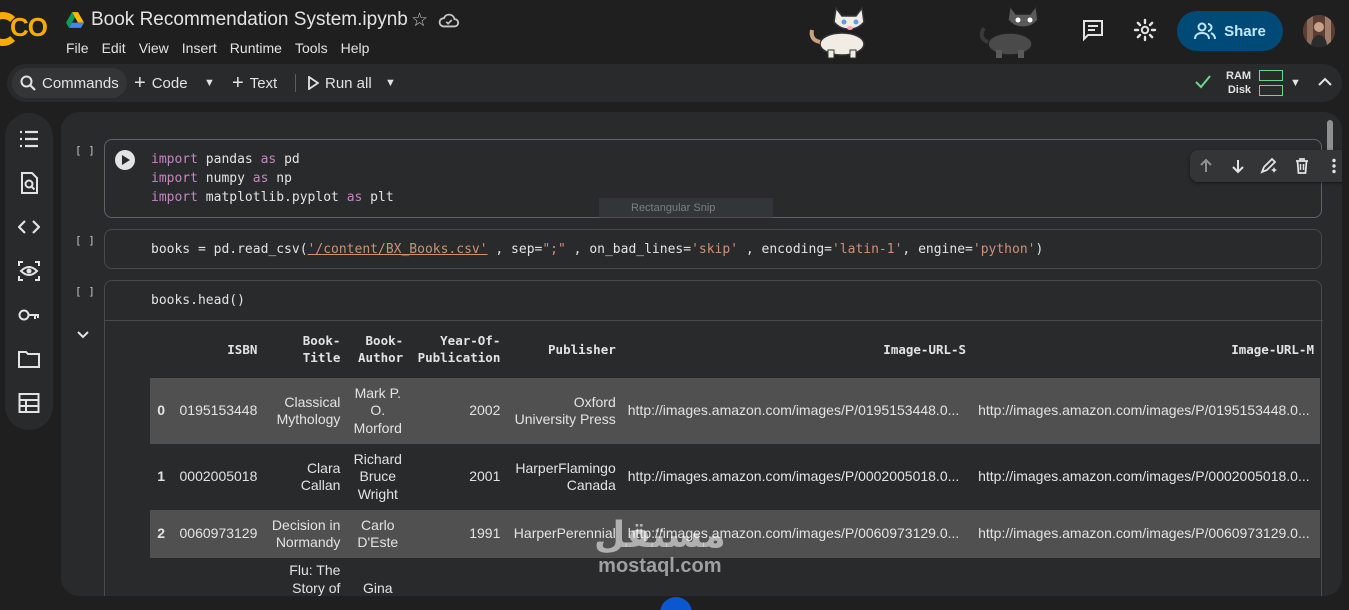  I want to click on delete-icon, so click(1302, 166).